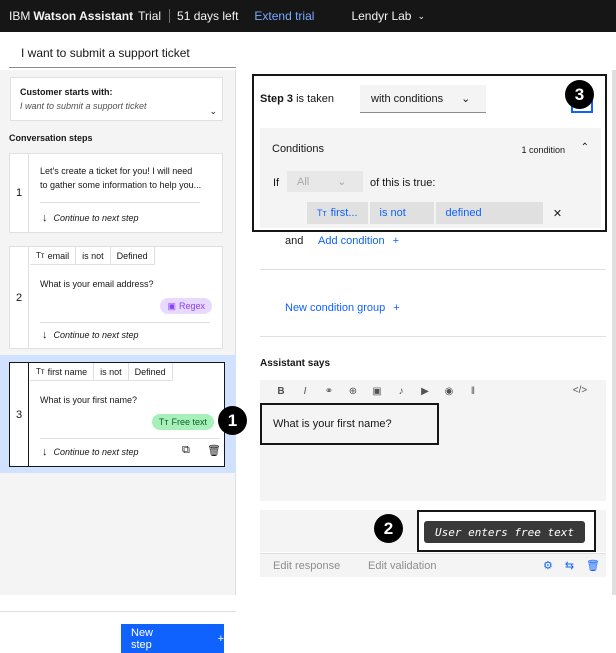 This screenshot has height=653, width=616. I want to click on close-icon: ✕, so click(557, 213).